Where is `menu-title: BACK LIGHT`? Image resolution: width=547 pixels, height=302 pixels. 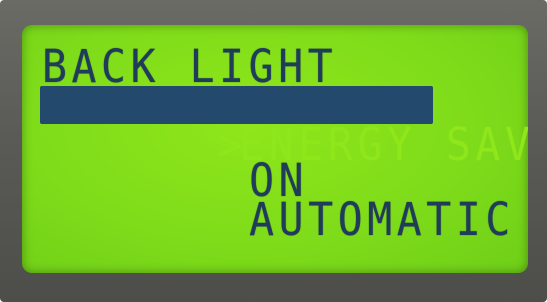
menu-title: BACK LIGHT is located at coordinates (190, 66).